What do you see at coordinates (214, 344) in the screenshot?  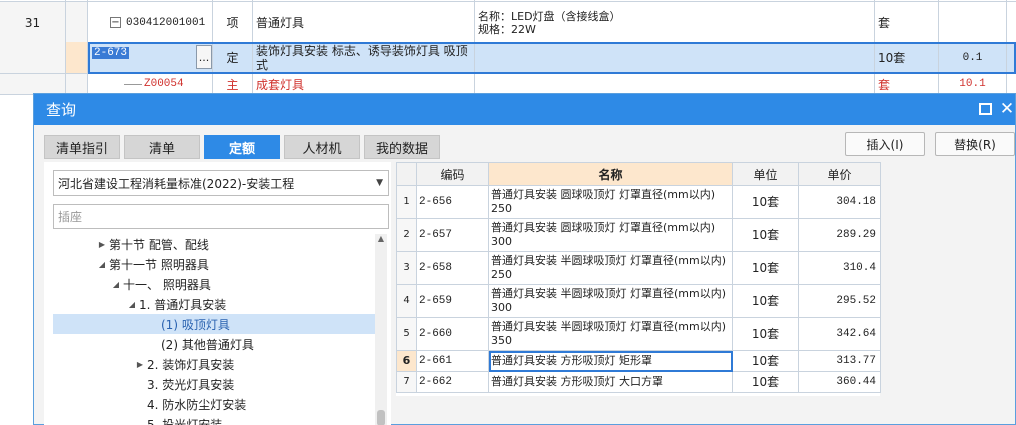 I see `tree-item-other-lamps: (2) 其他普通灯具` at bounding box center [214, 344].